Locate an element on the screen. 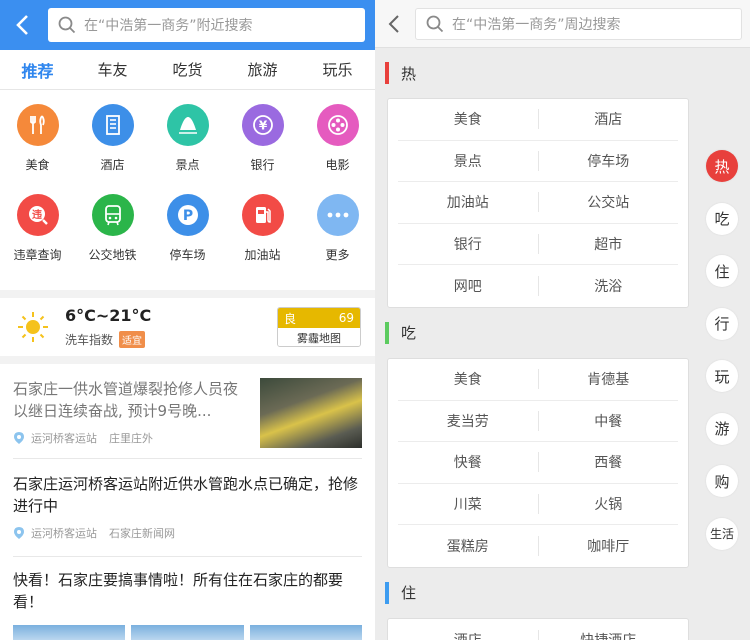  grid-item-parking: P 停车场 is located at coordinates (187, 237).